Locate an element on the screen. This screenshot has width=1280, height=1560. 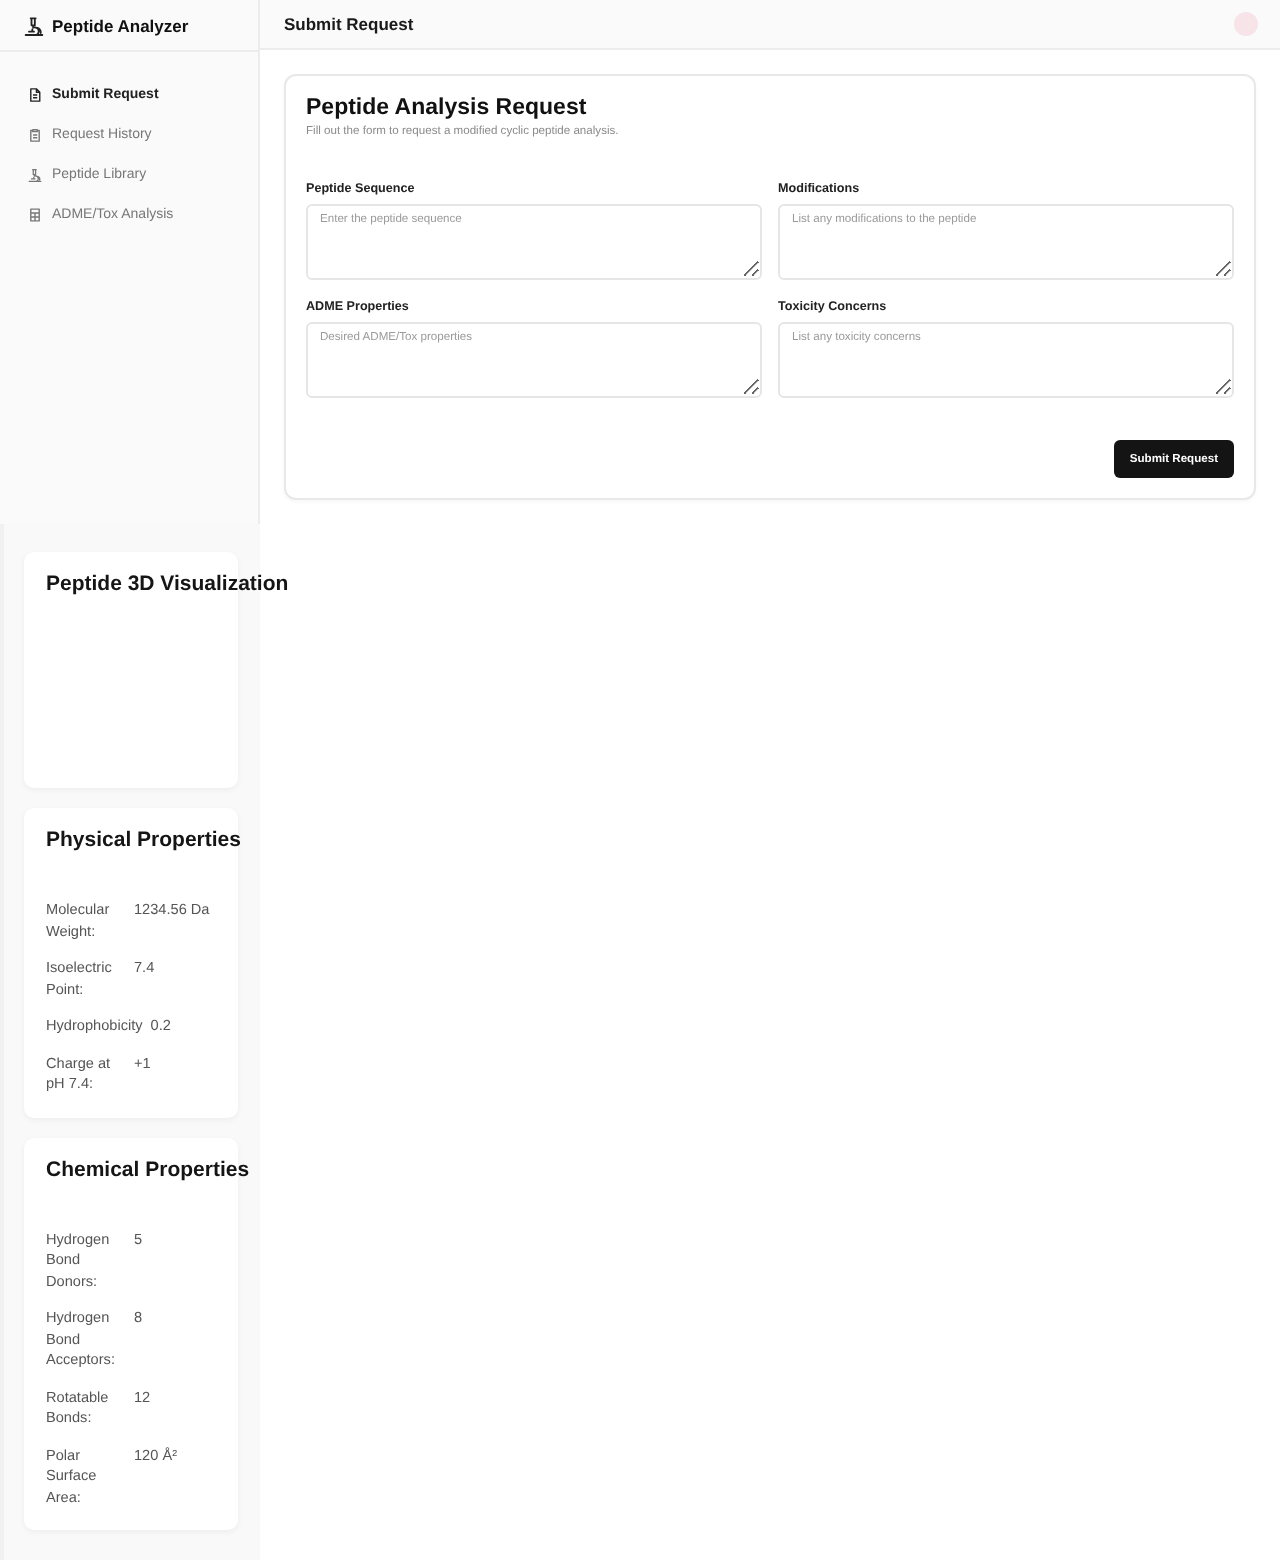
panel-title: Chemical Properties is located at coordinates (148, 1170).